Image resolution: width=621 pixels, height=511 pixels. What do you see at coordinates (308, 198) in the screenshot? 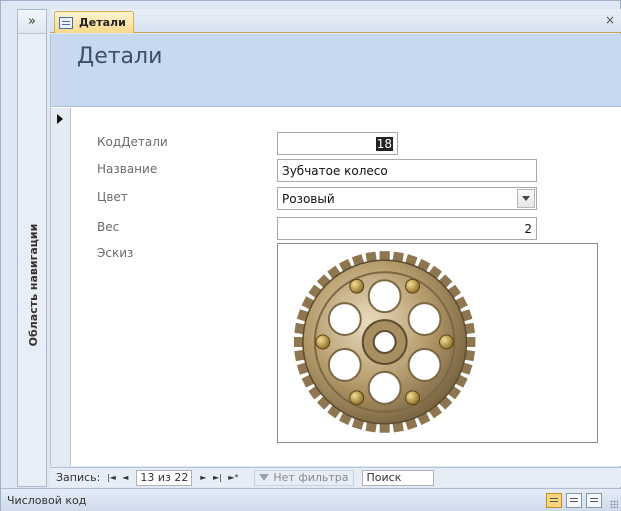
I see `color-combobox-value: Розовый` at bounding box center [308, 198].